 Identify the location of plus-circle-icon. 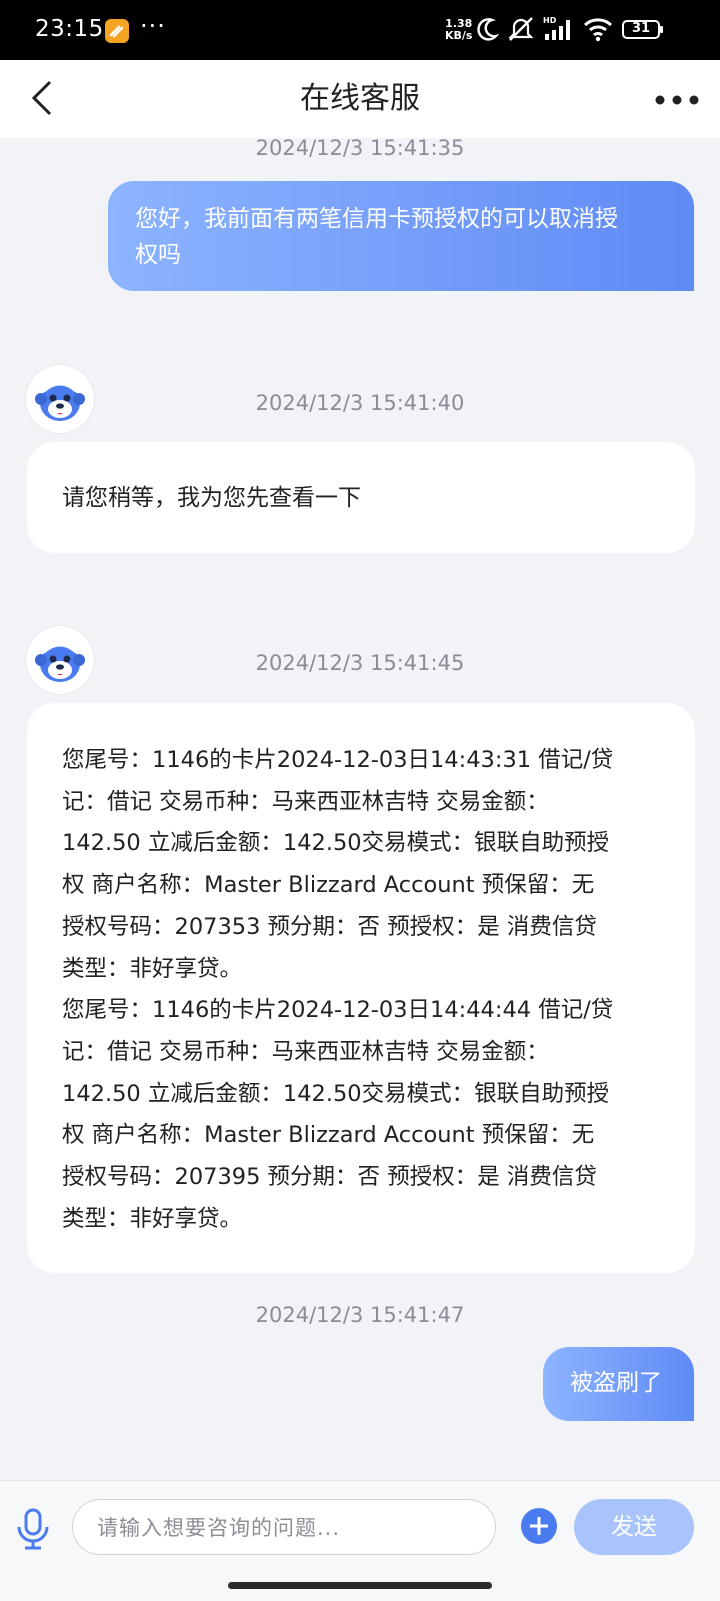
(539, 1526).